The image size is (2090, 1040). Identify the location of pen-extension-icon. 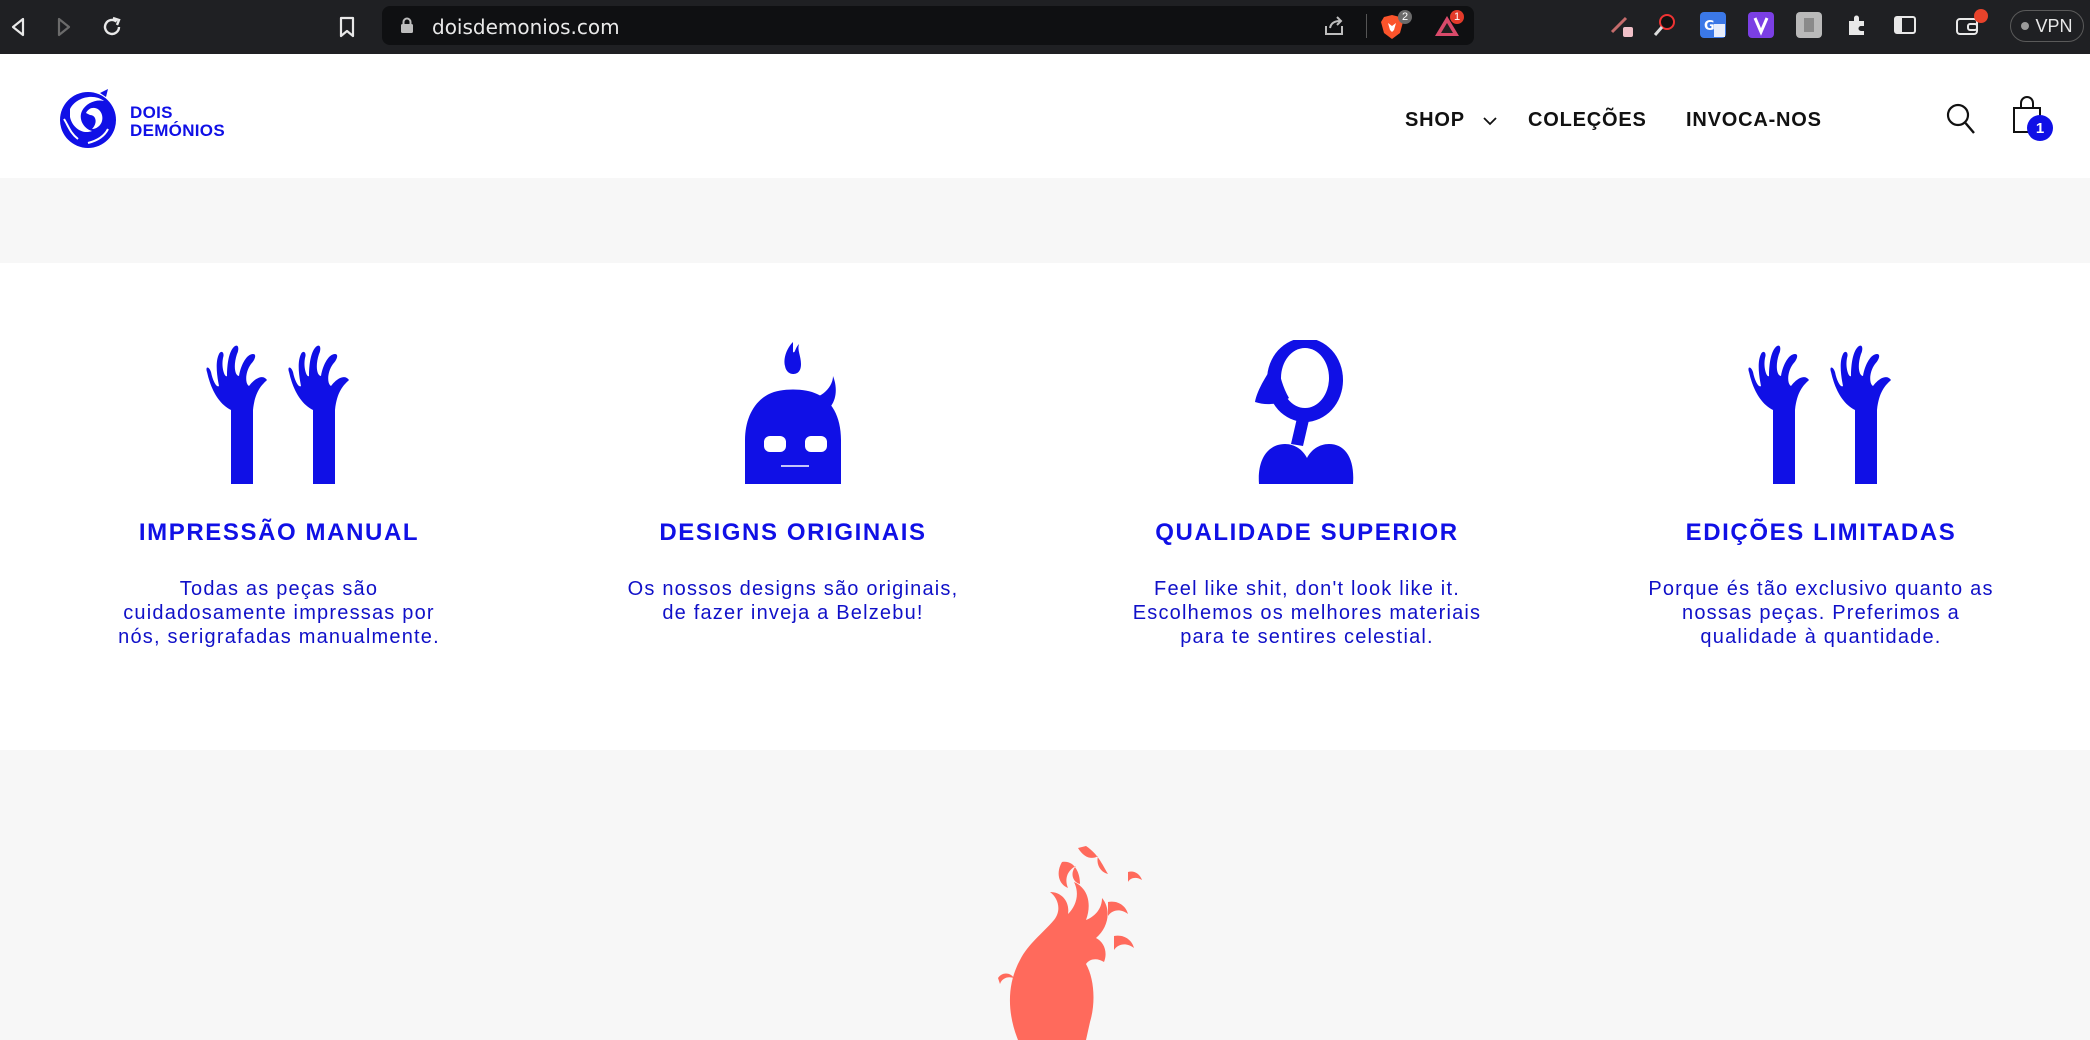
(1621, 25).